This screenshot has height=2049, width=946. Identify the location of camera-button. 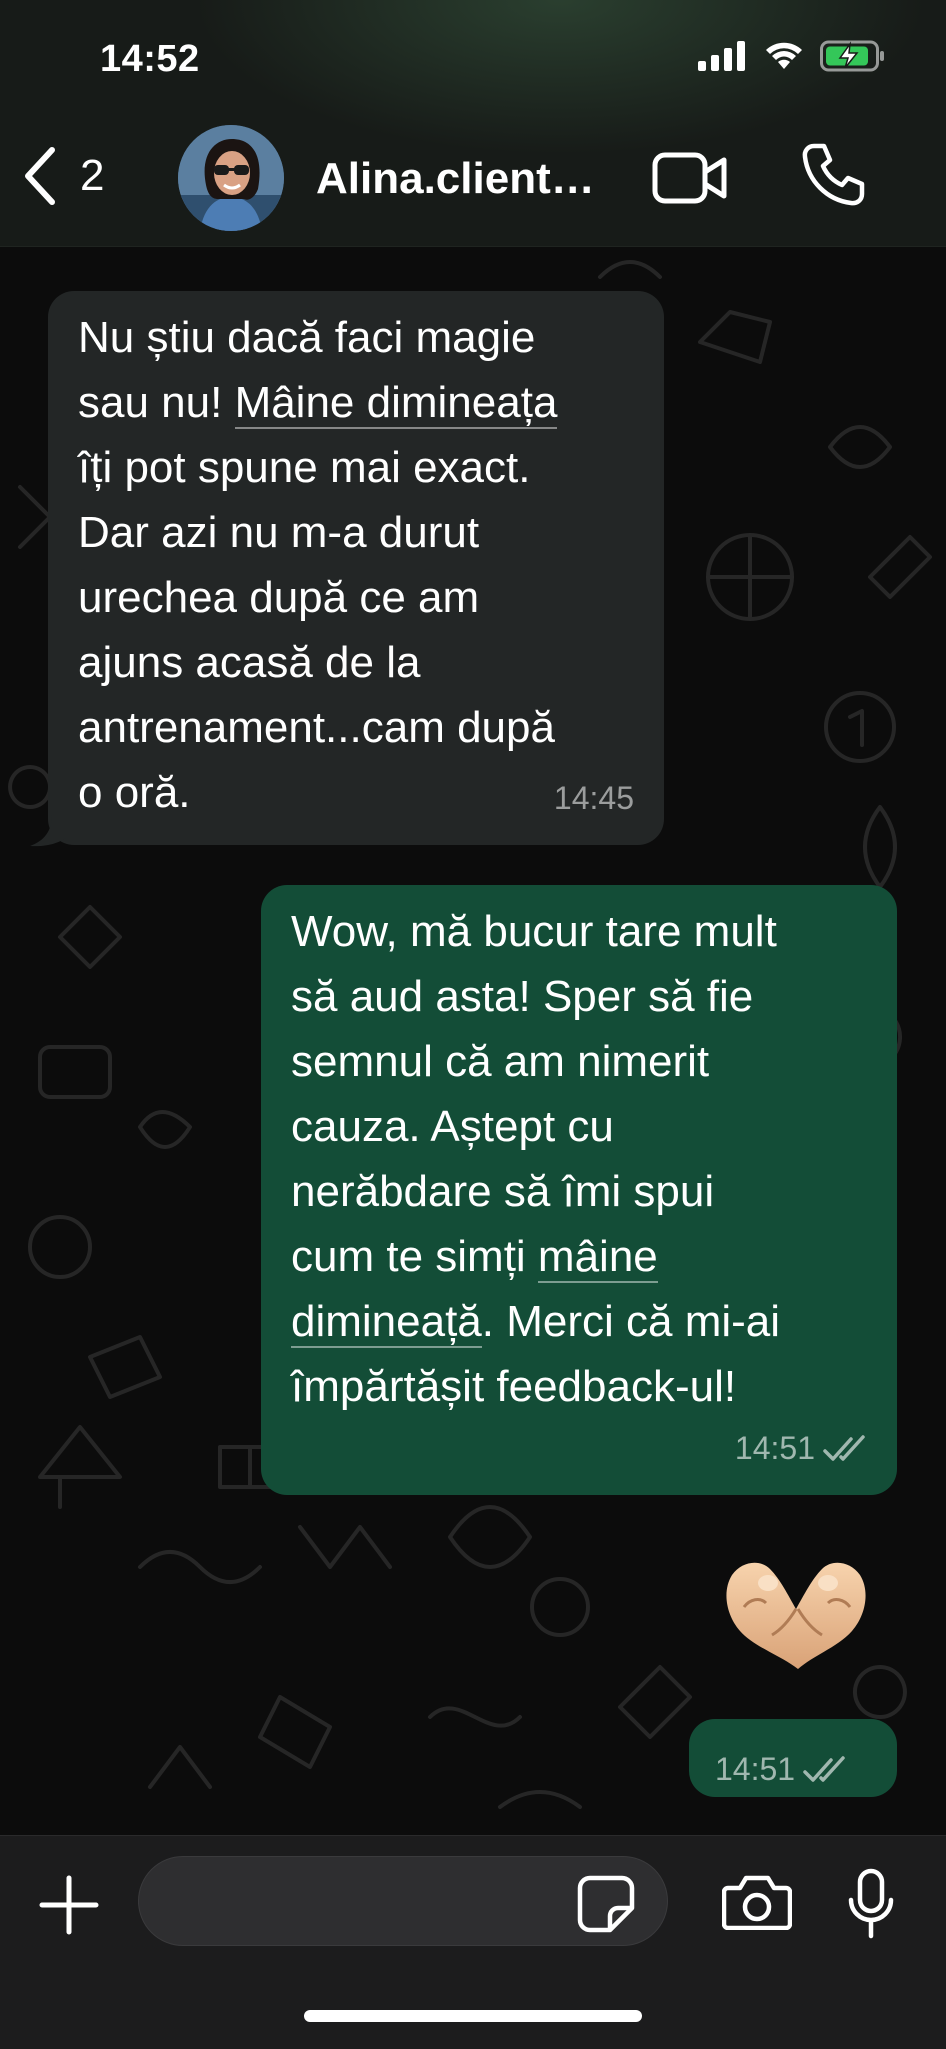
(757, 1904).